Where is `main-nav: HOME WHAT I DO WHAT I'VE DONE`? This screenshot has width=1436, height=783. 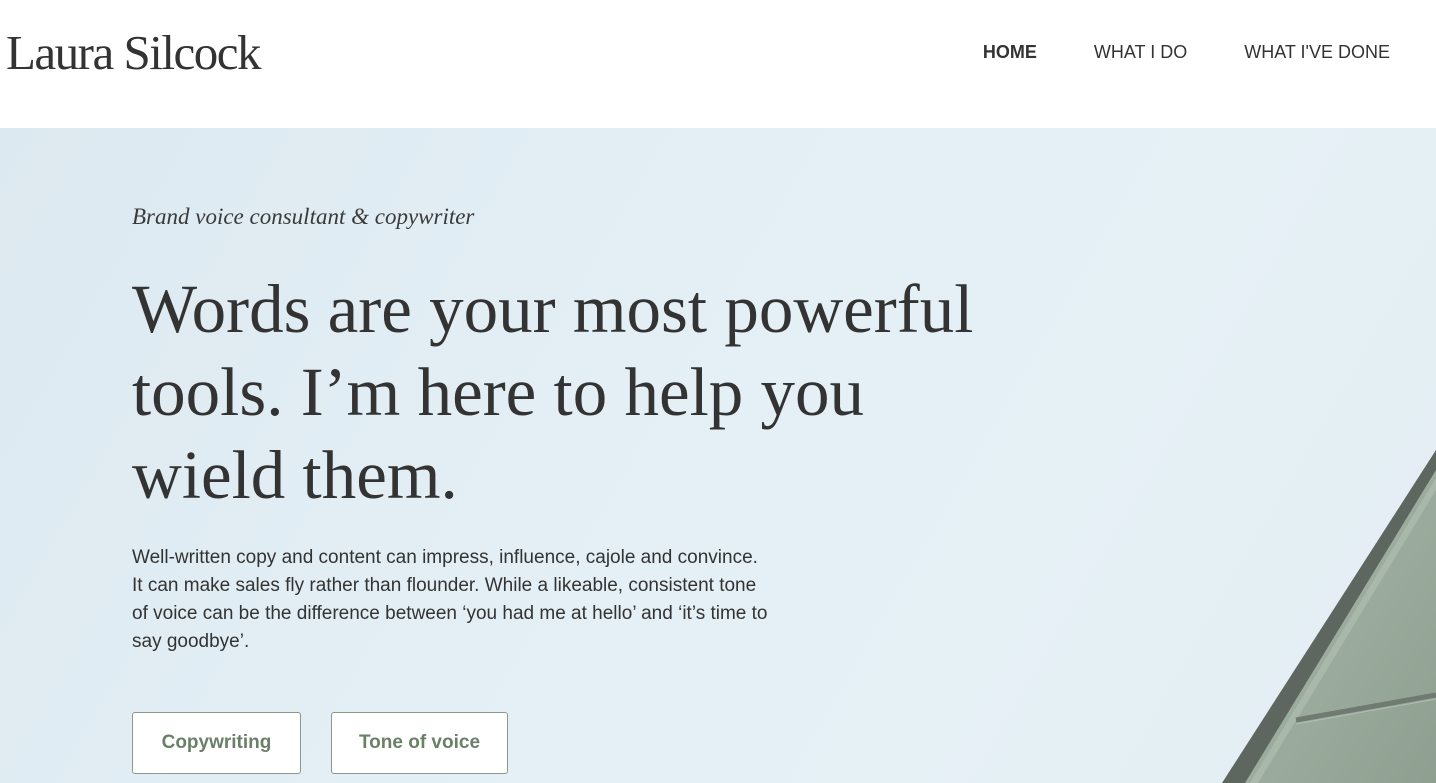
main-nav: HOME WHAT I DO WHAT I'VE DONE is located at coordinates (1186, 52).